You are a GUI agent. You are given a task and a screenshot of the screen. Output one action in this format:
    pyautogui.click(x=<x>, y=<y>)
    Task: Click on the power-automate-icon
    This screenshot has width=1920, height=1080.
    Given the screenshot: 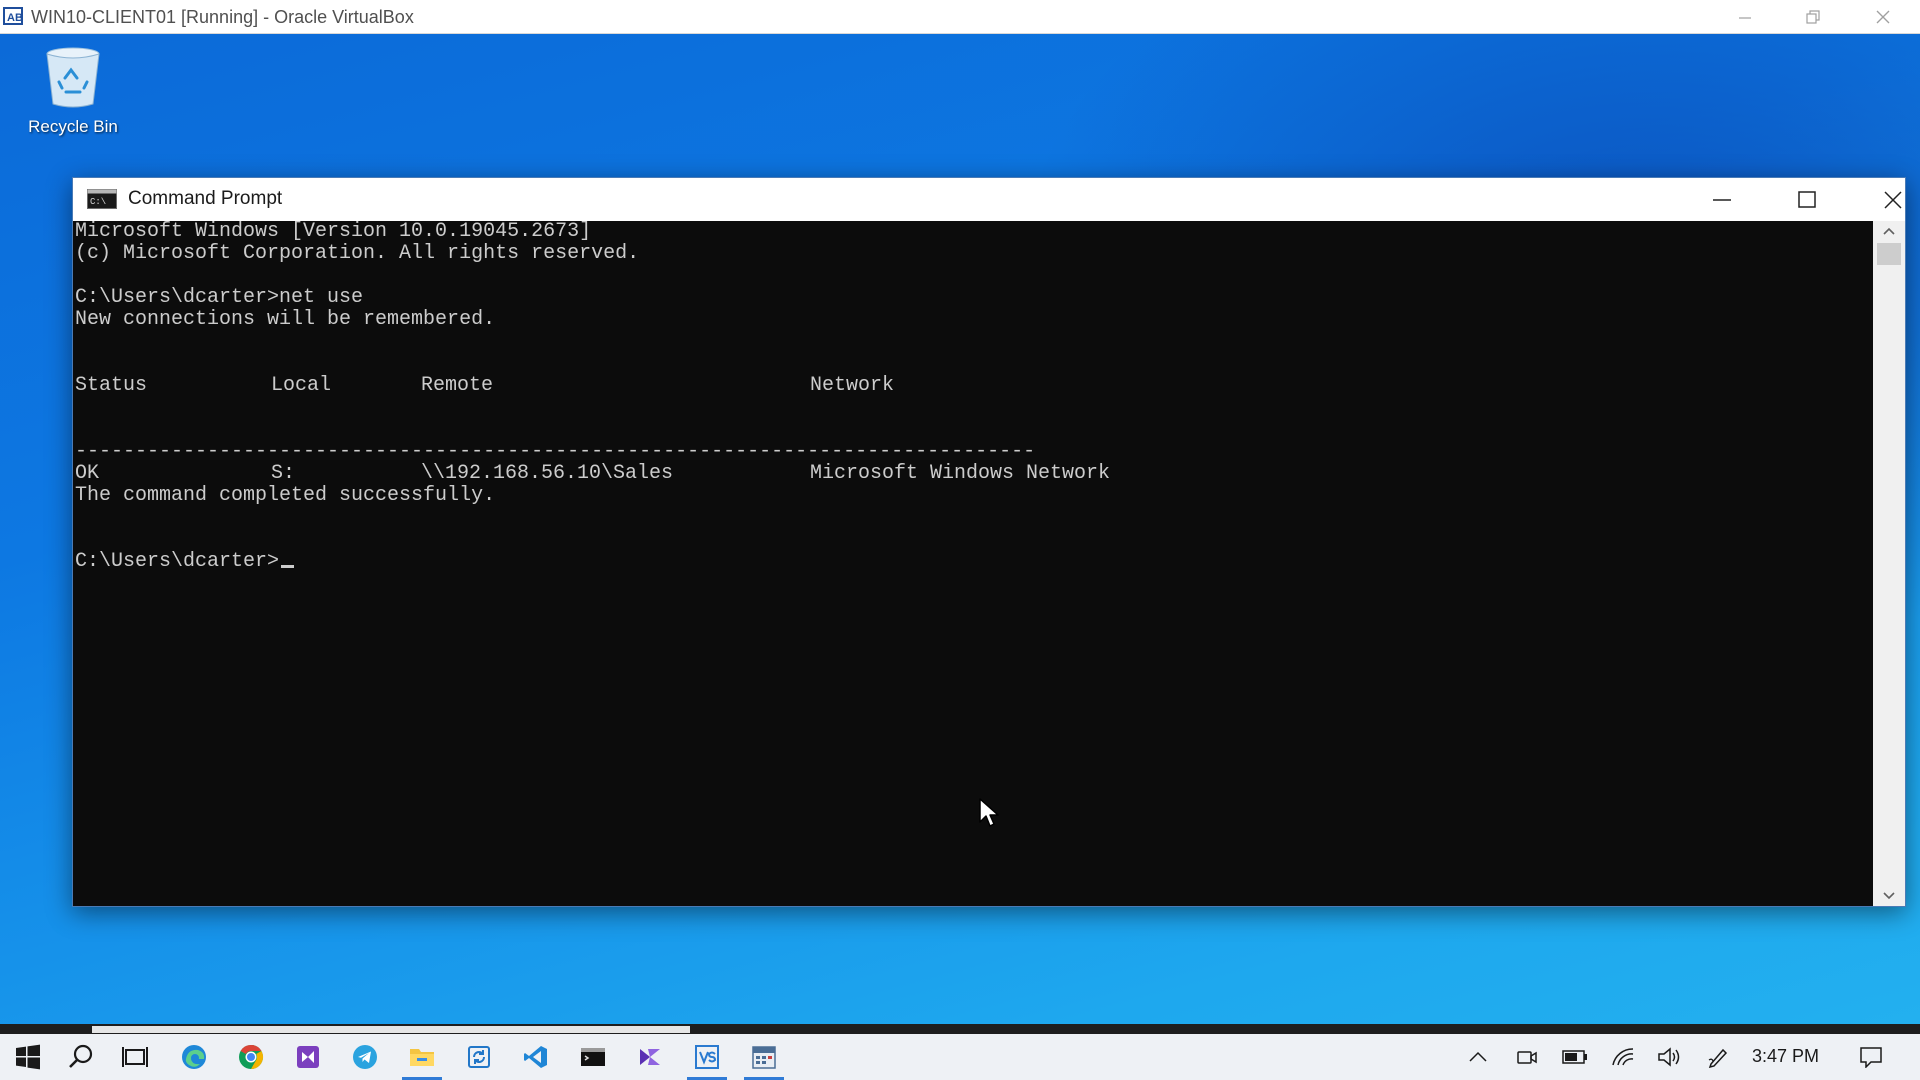 What is the action you would take?
    pyautogui.click(x=650, y=1057)
    